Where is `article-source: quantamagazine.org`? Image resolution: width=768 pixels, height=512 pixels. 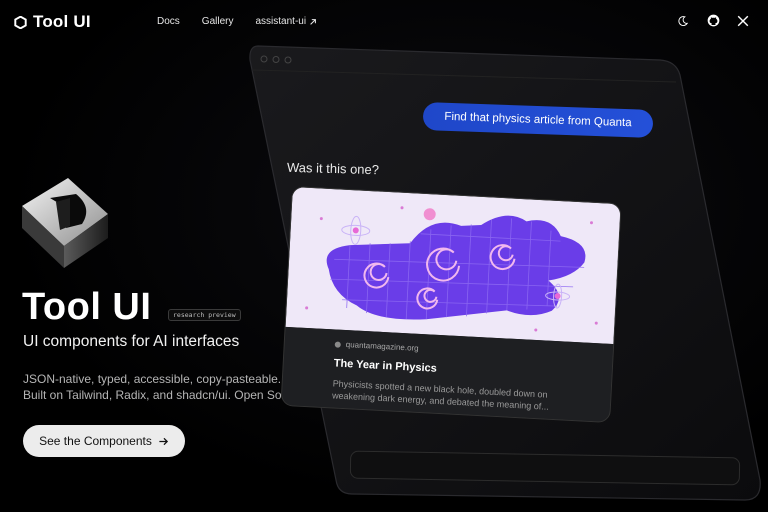
article-source: quantamagazine.org is located at coordinates (449, 349).